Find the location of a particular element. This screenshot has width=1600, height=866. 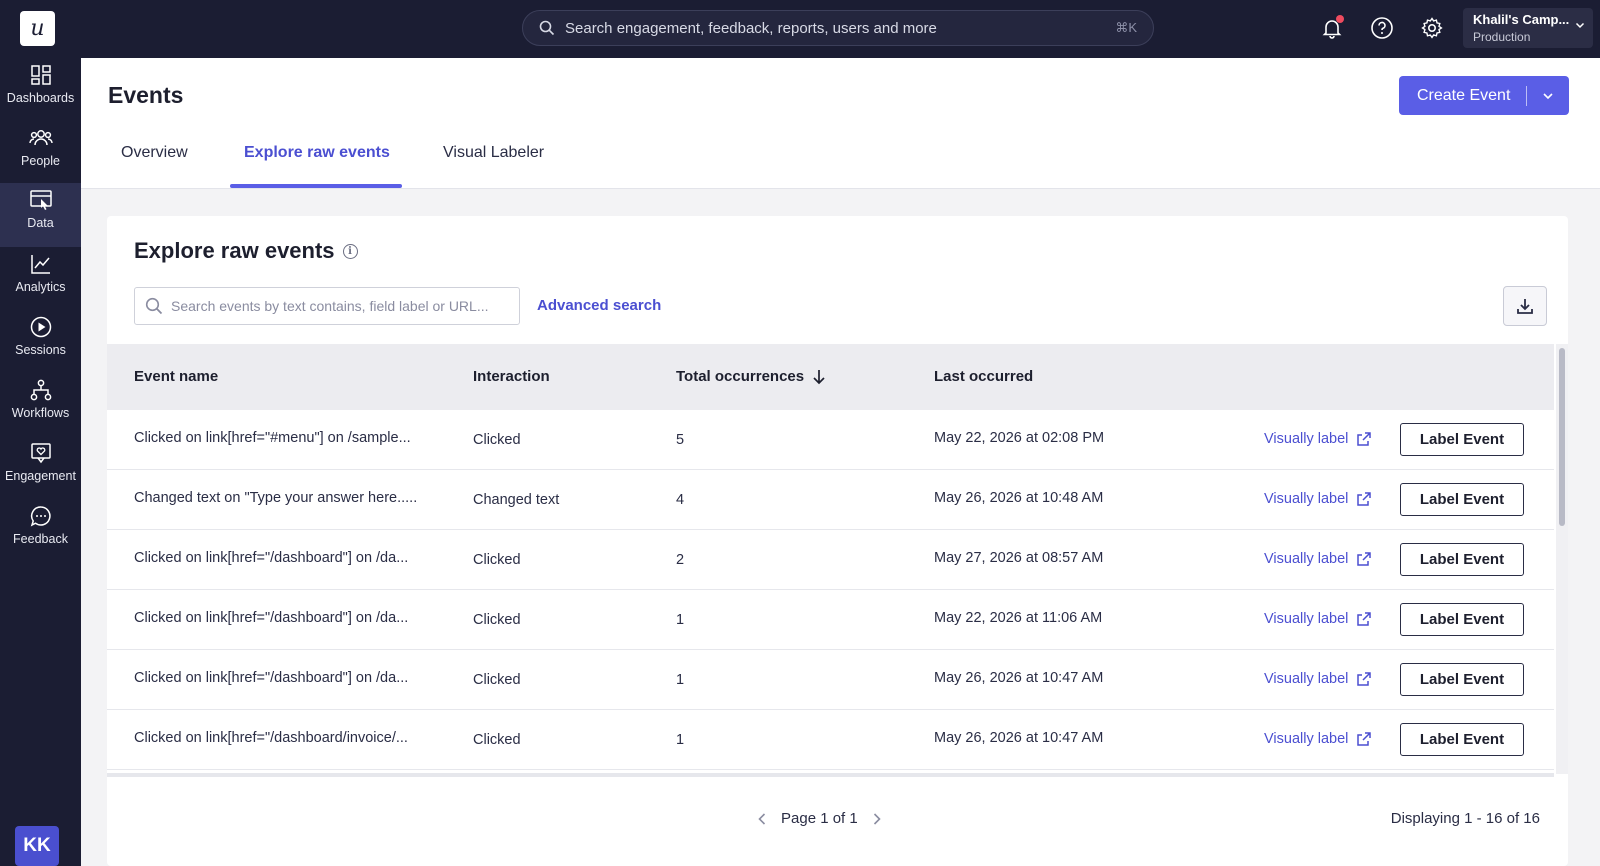

help-button is located at coordinates (1382, 28).